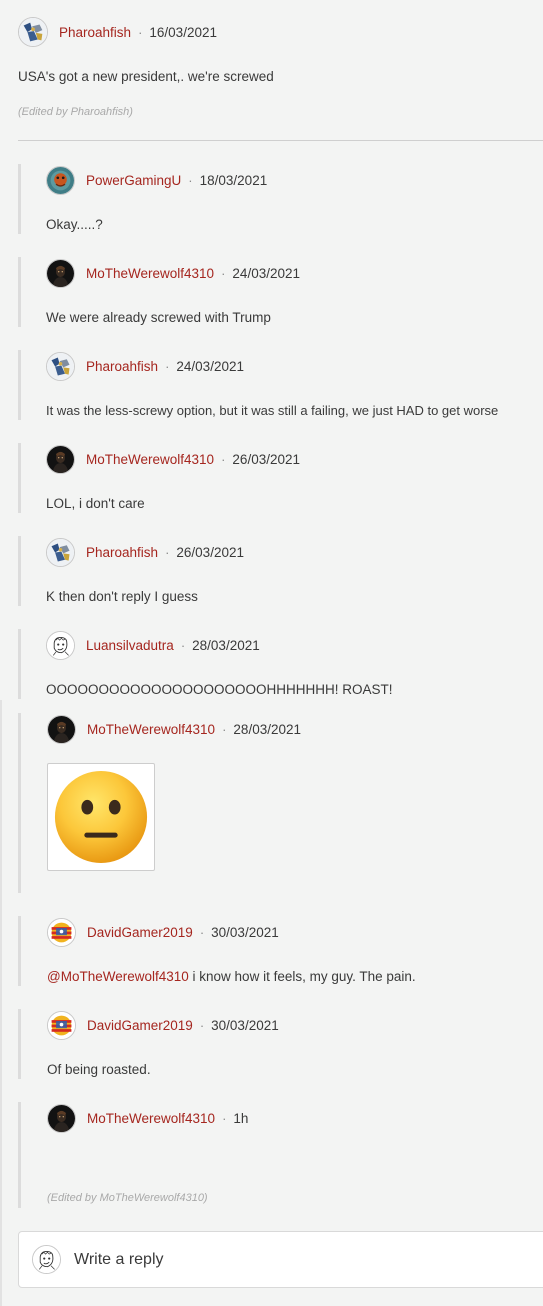 This screenshot has width=543, height=1306. Describe the element at coordinates (294, 180) in the screenshot. I see `comment-header: PowerGamingU · 18/03/2021` at that location.